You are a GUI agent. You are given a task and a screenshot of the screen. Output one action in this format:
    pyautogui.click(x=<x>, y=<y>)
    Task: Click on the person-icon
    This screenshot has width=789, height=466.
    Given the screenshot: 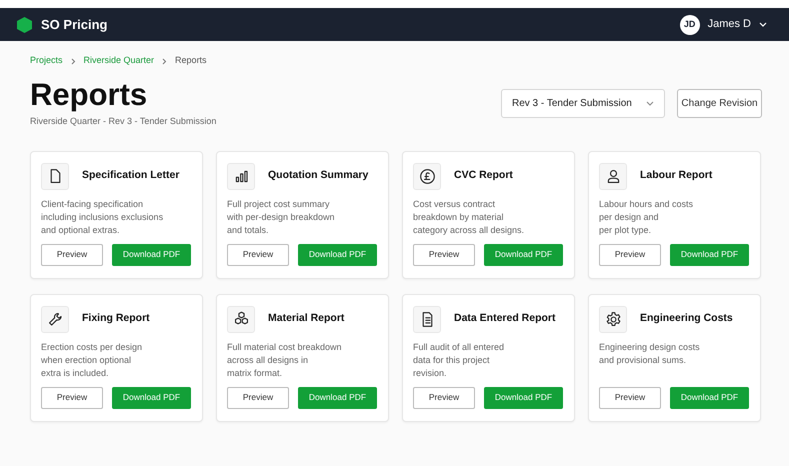 What is the action you would take?
    pyautogui.click(x=613, y=176)
    